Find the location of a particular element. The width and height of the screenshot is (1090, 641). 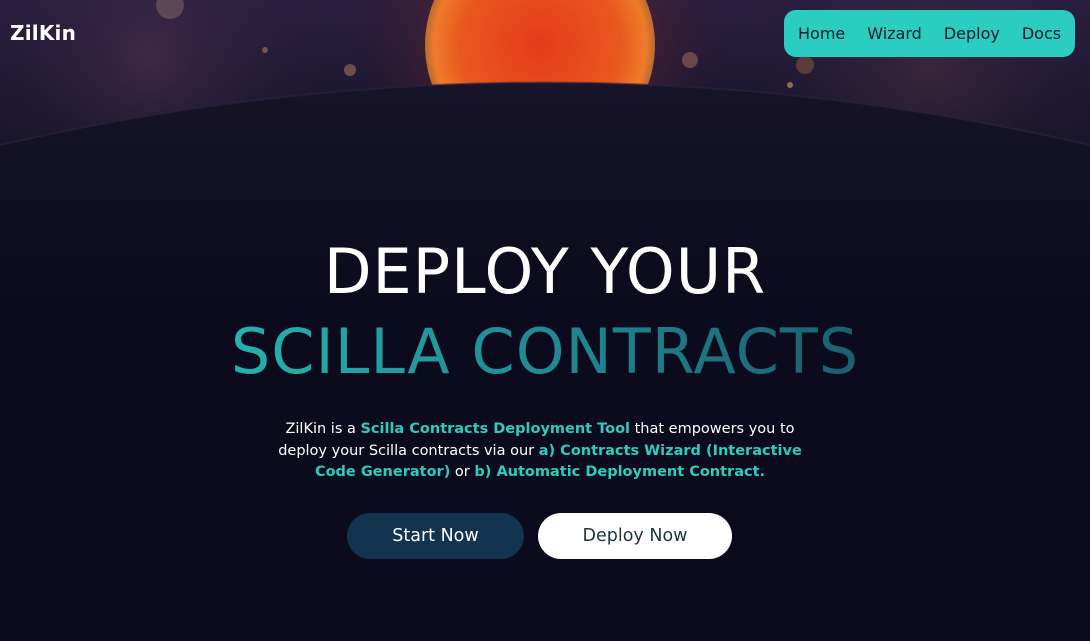

description-highlight-tool: Scilla Contracts Deployment Tool is located at coordinates (495, 429).